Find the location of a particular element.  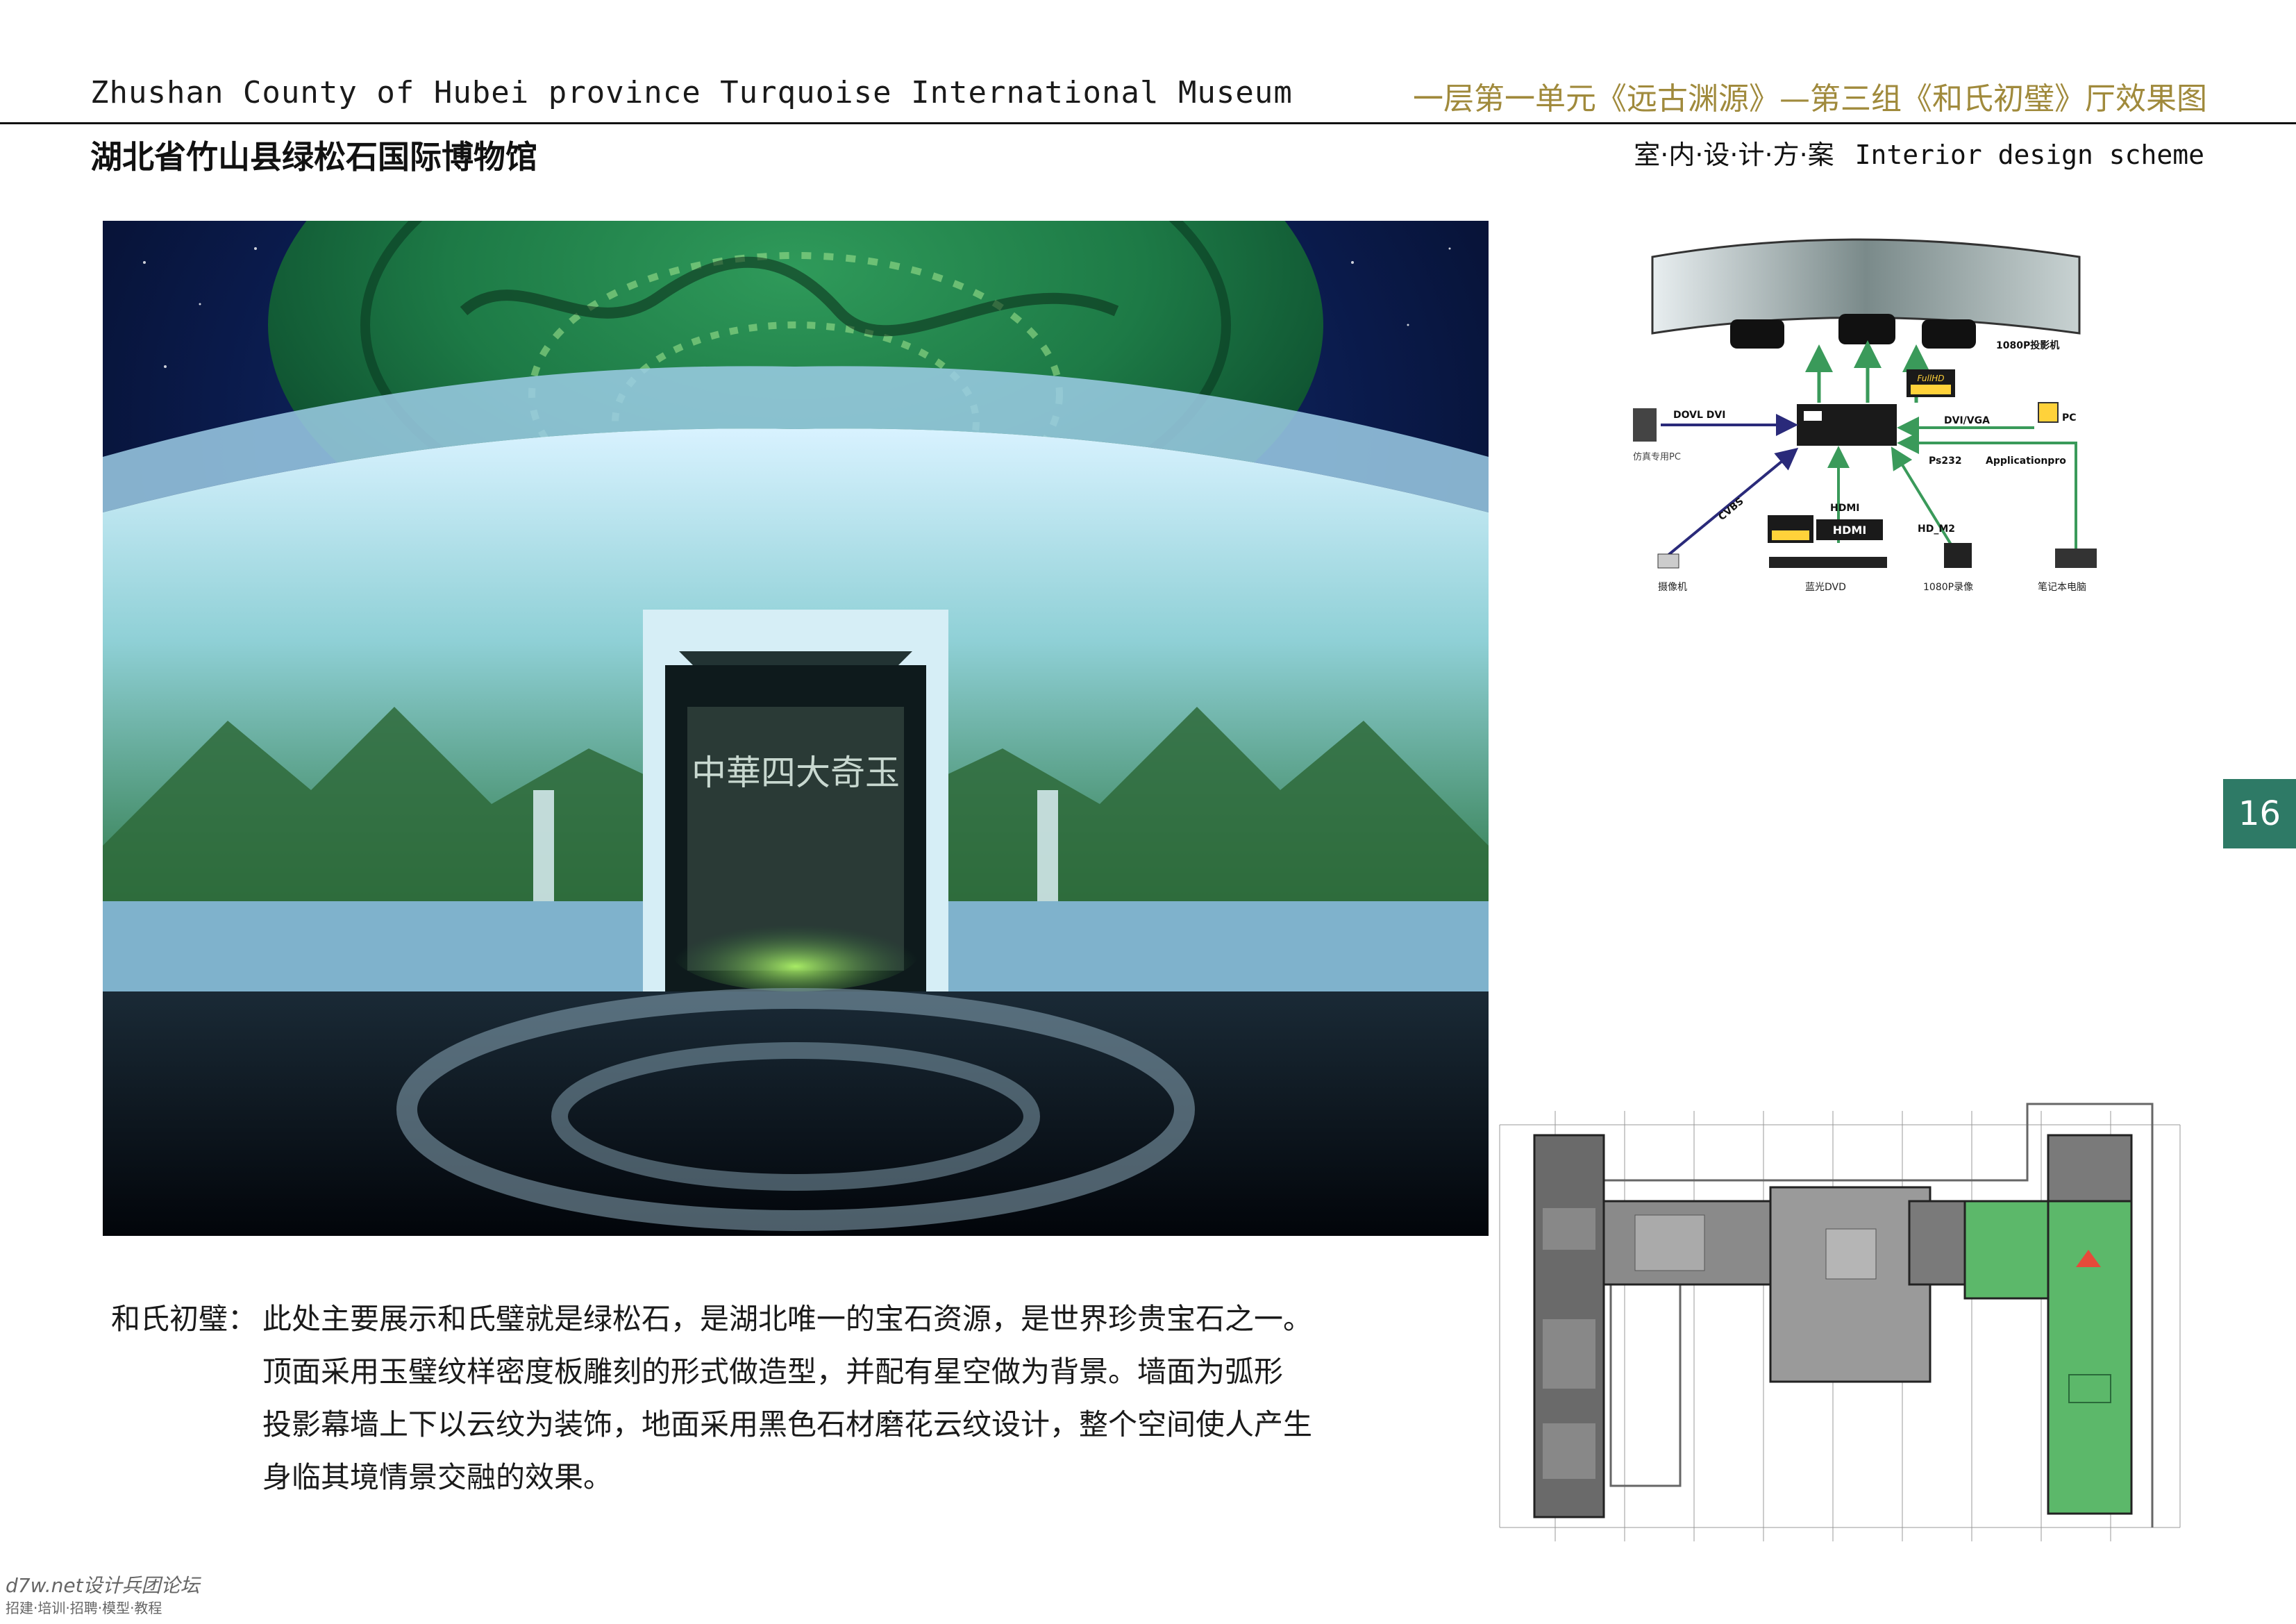

pc-left-label: 仿真专用PC is located at coordinates (1657, 457).